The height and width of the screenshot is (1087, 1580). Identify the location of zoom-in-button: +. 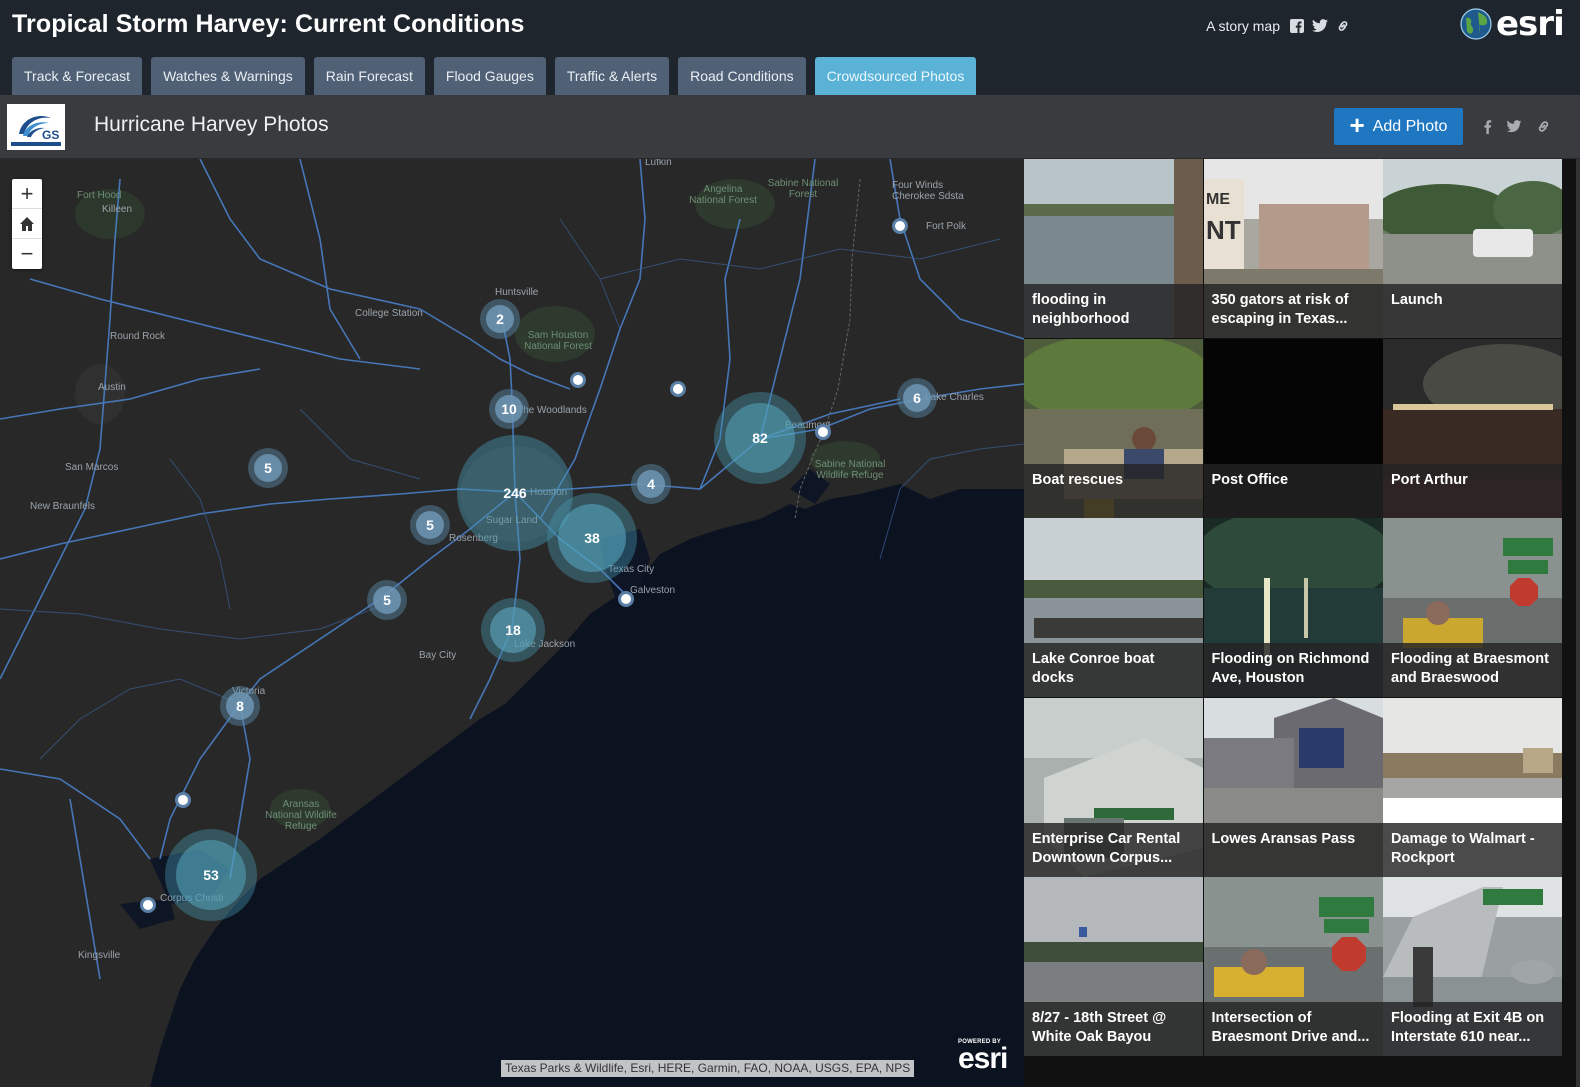
(27, 194).